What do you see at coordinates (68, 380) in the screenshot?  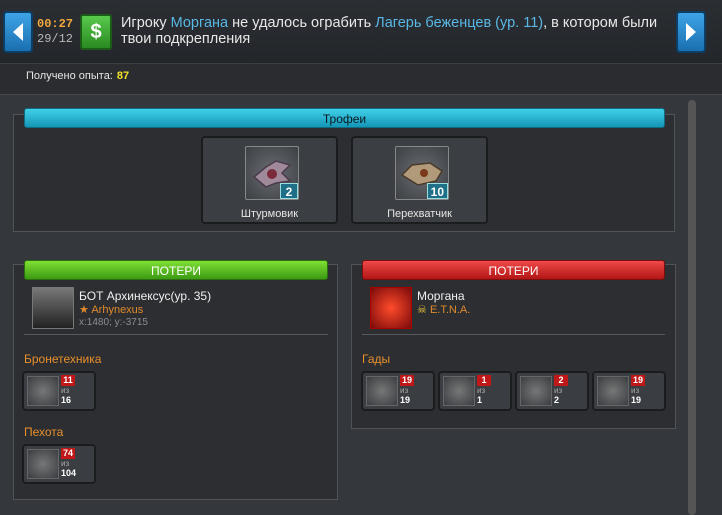 I see `unit-lost-count: 11` at bounding box center [68, 380].